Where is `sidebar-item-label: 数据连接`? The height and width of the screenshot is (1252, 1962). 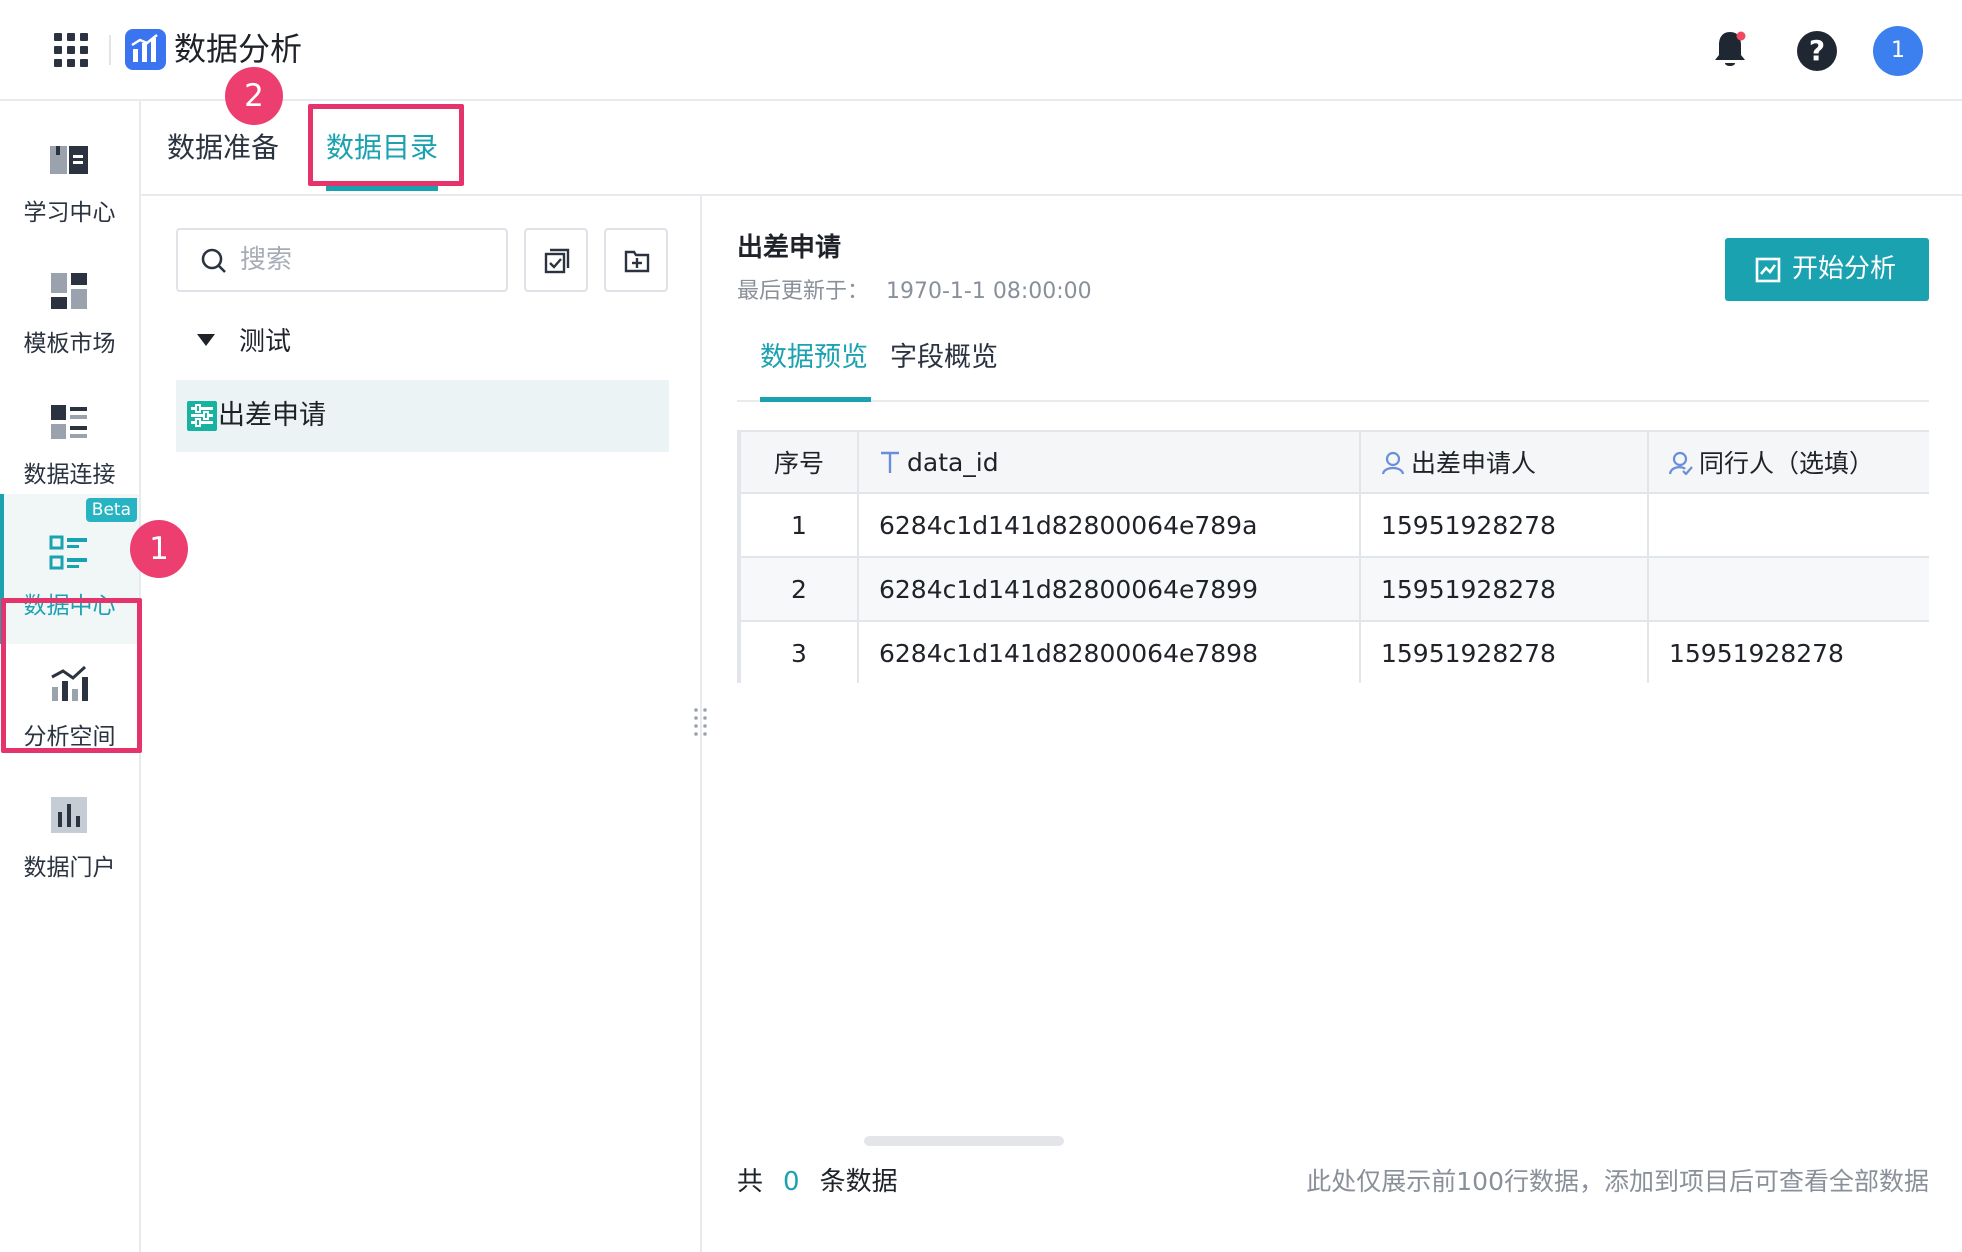
sidebar-item-label: 数据连接 is located at coordinates (69, 475).